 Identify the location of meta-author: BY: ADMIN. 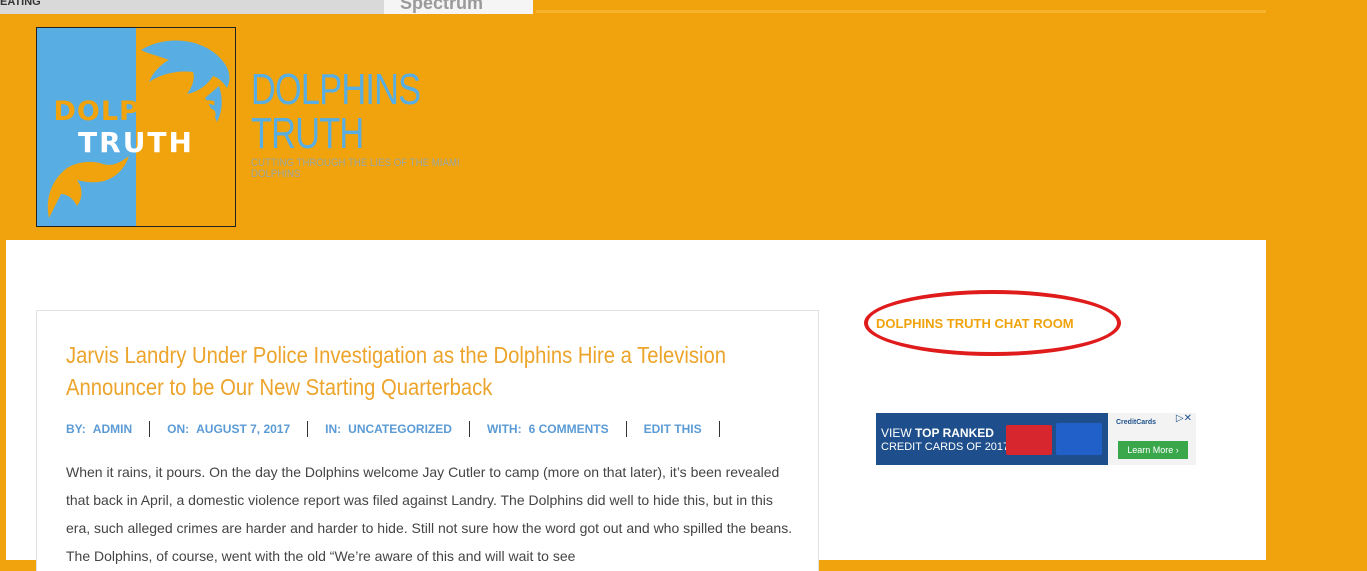
(108, 429).